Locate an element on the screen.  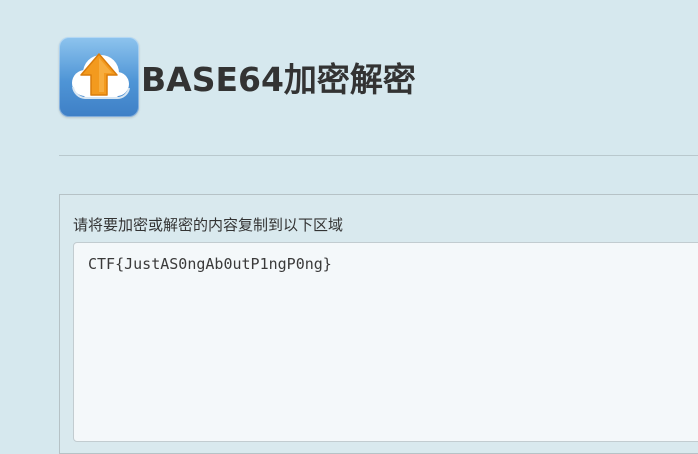
cloud-upload-icon is located at coordinates (99, 77).